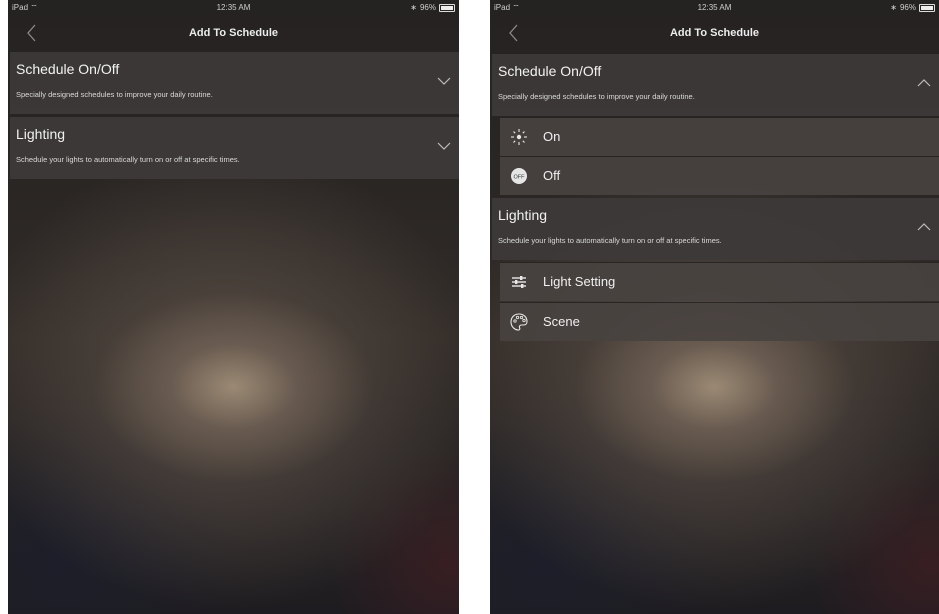  I want to click on off-badge-icon: OFF, so click(519, 176).